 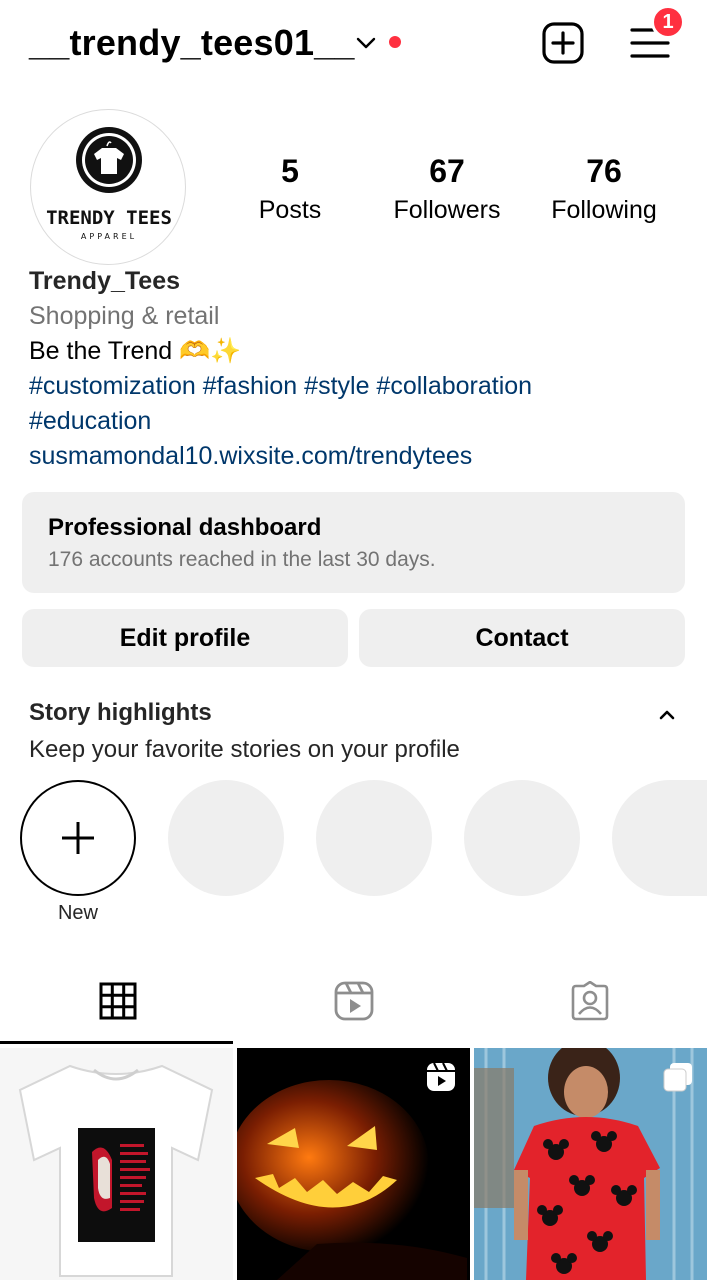 What do you see at coordinates (109, 218) in the screenshot?
I see `svg-text: TRENDY TEES` at bounding box center [109, 218].